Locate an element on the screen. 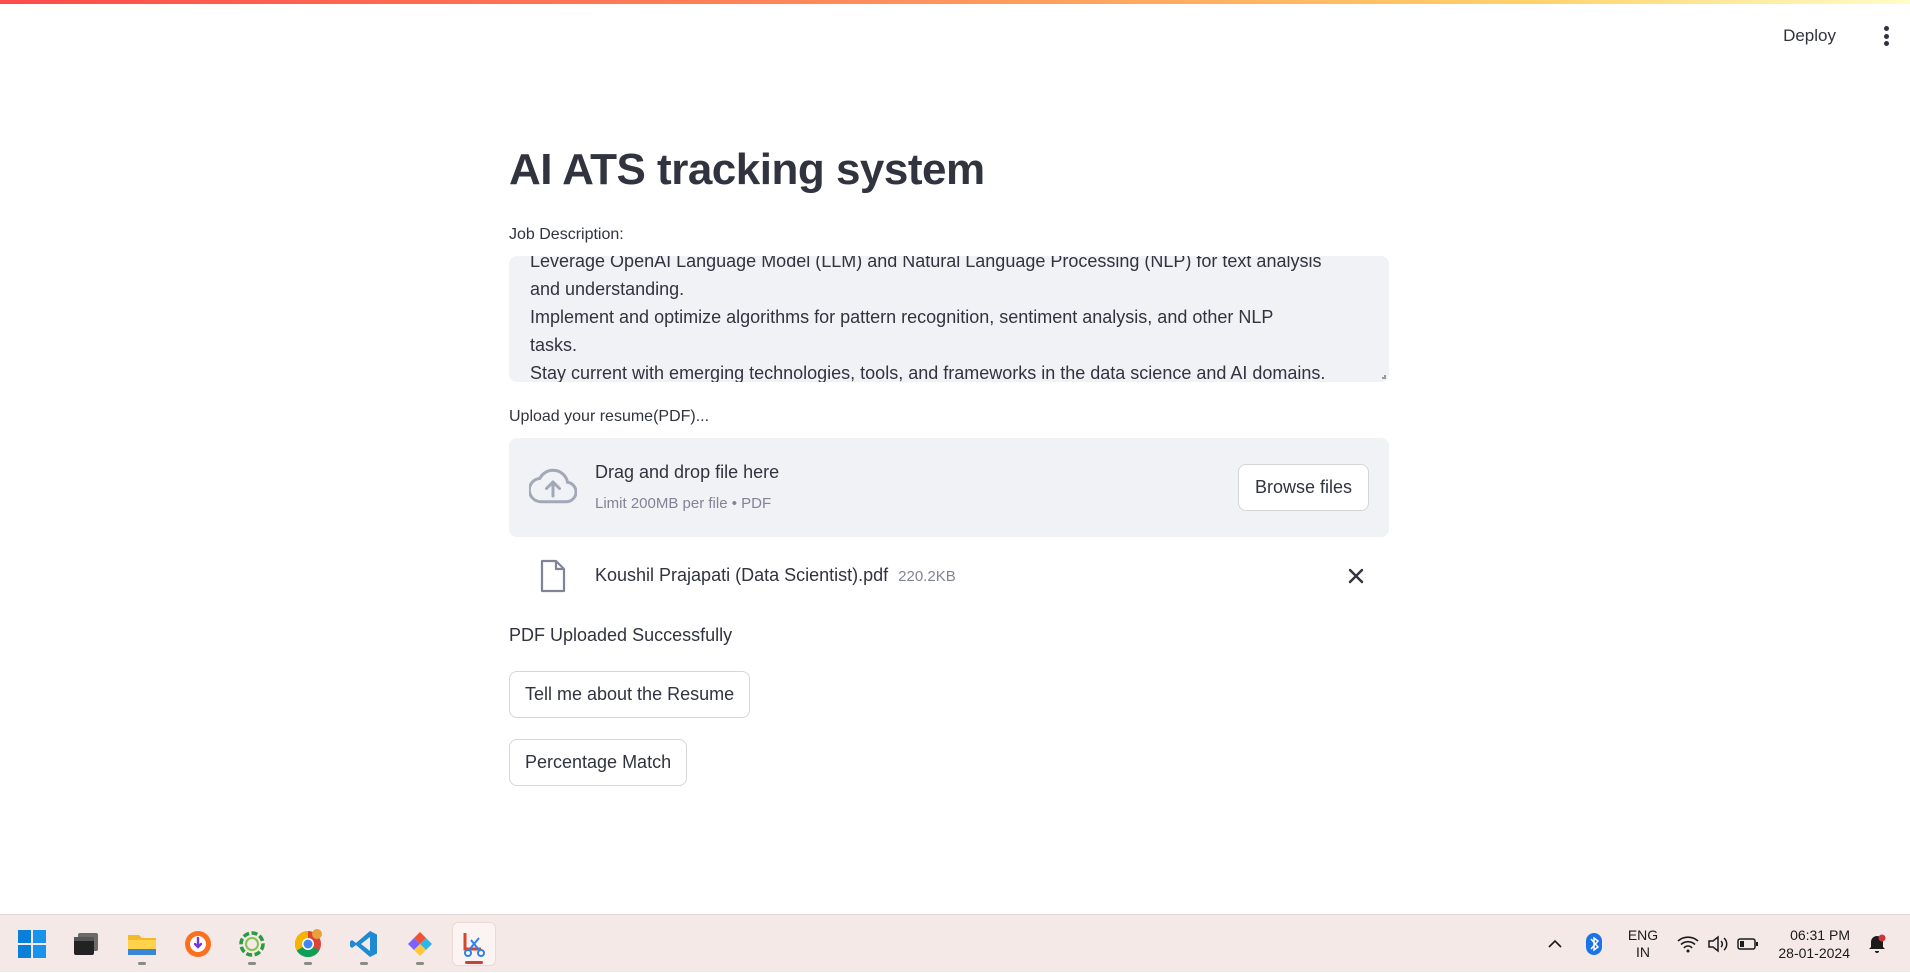 This screenshot has height=973, width=1910. start-icon is located at coordinates (32, 944).